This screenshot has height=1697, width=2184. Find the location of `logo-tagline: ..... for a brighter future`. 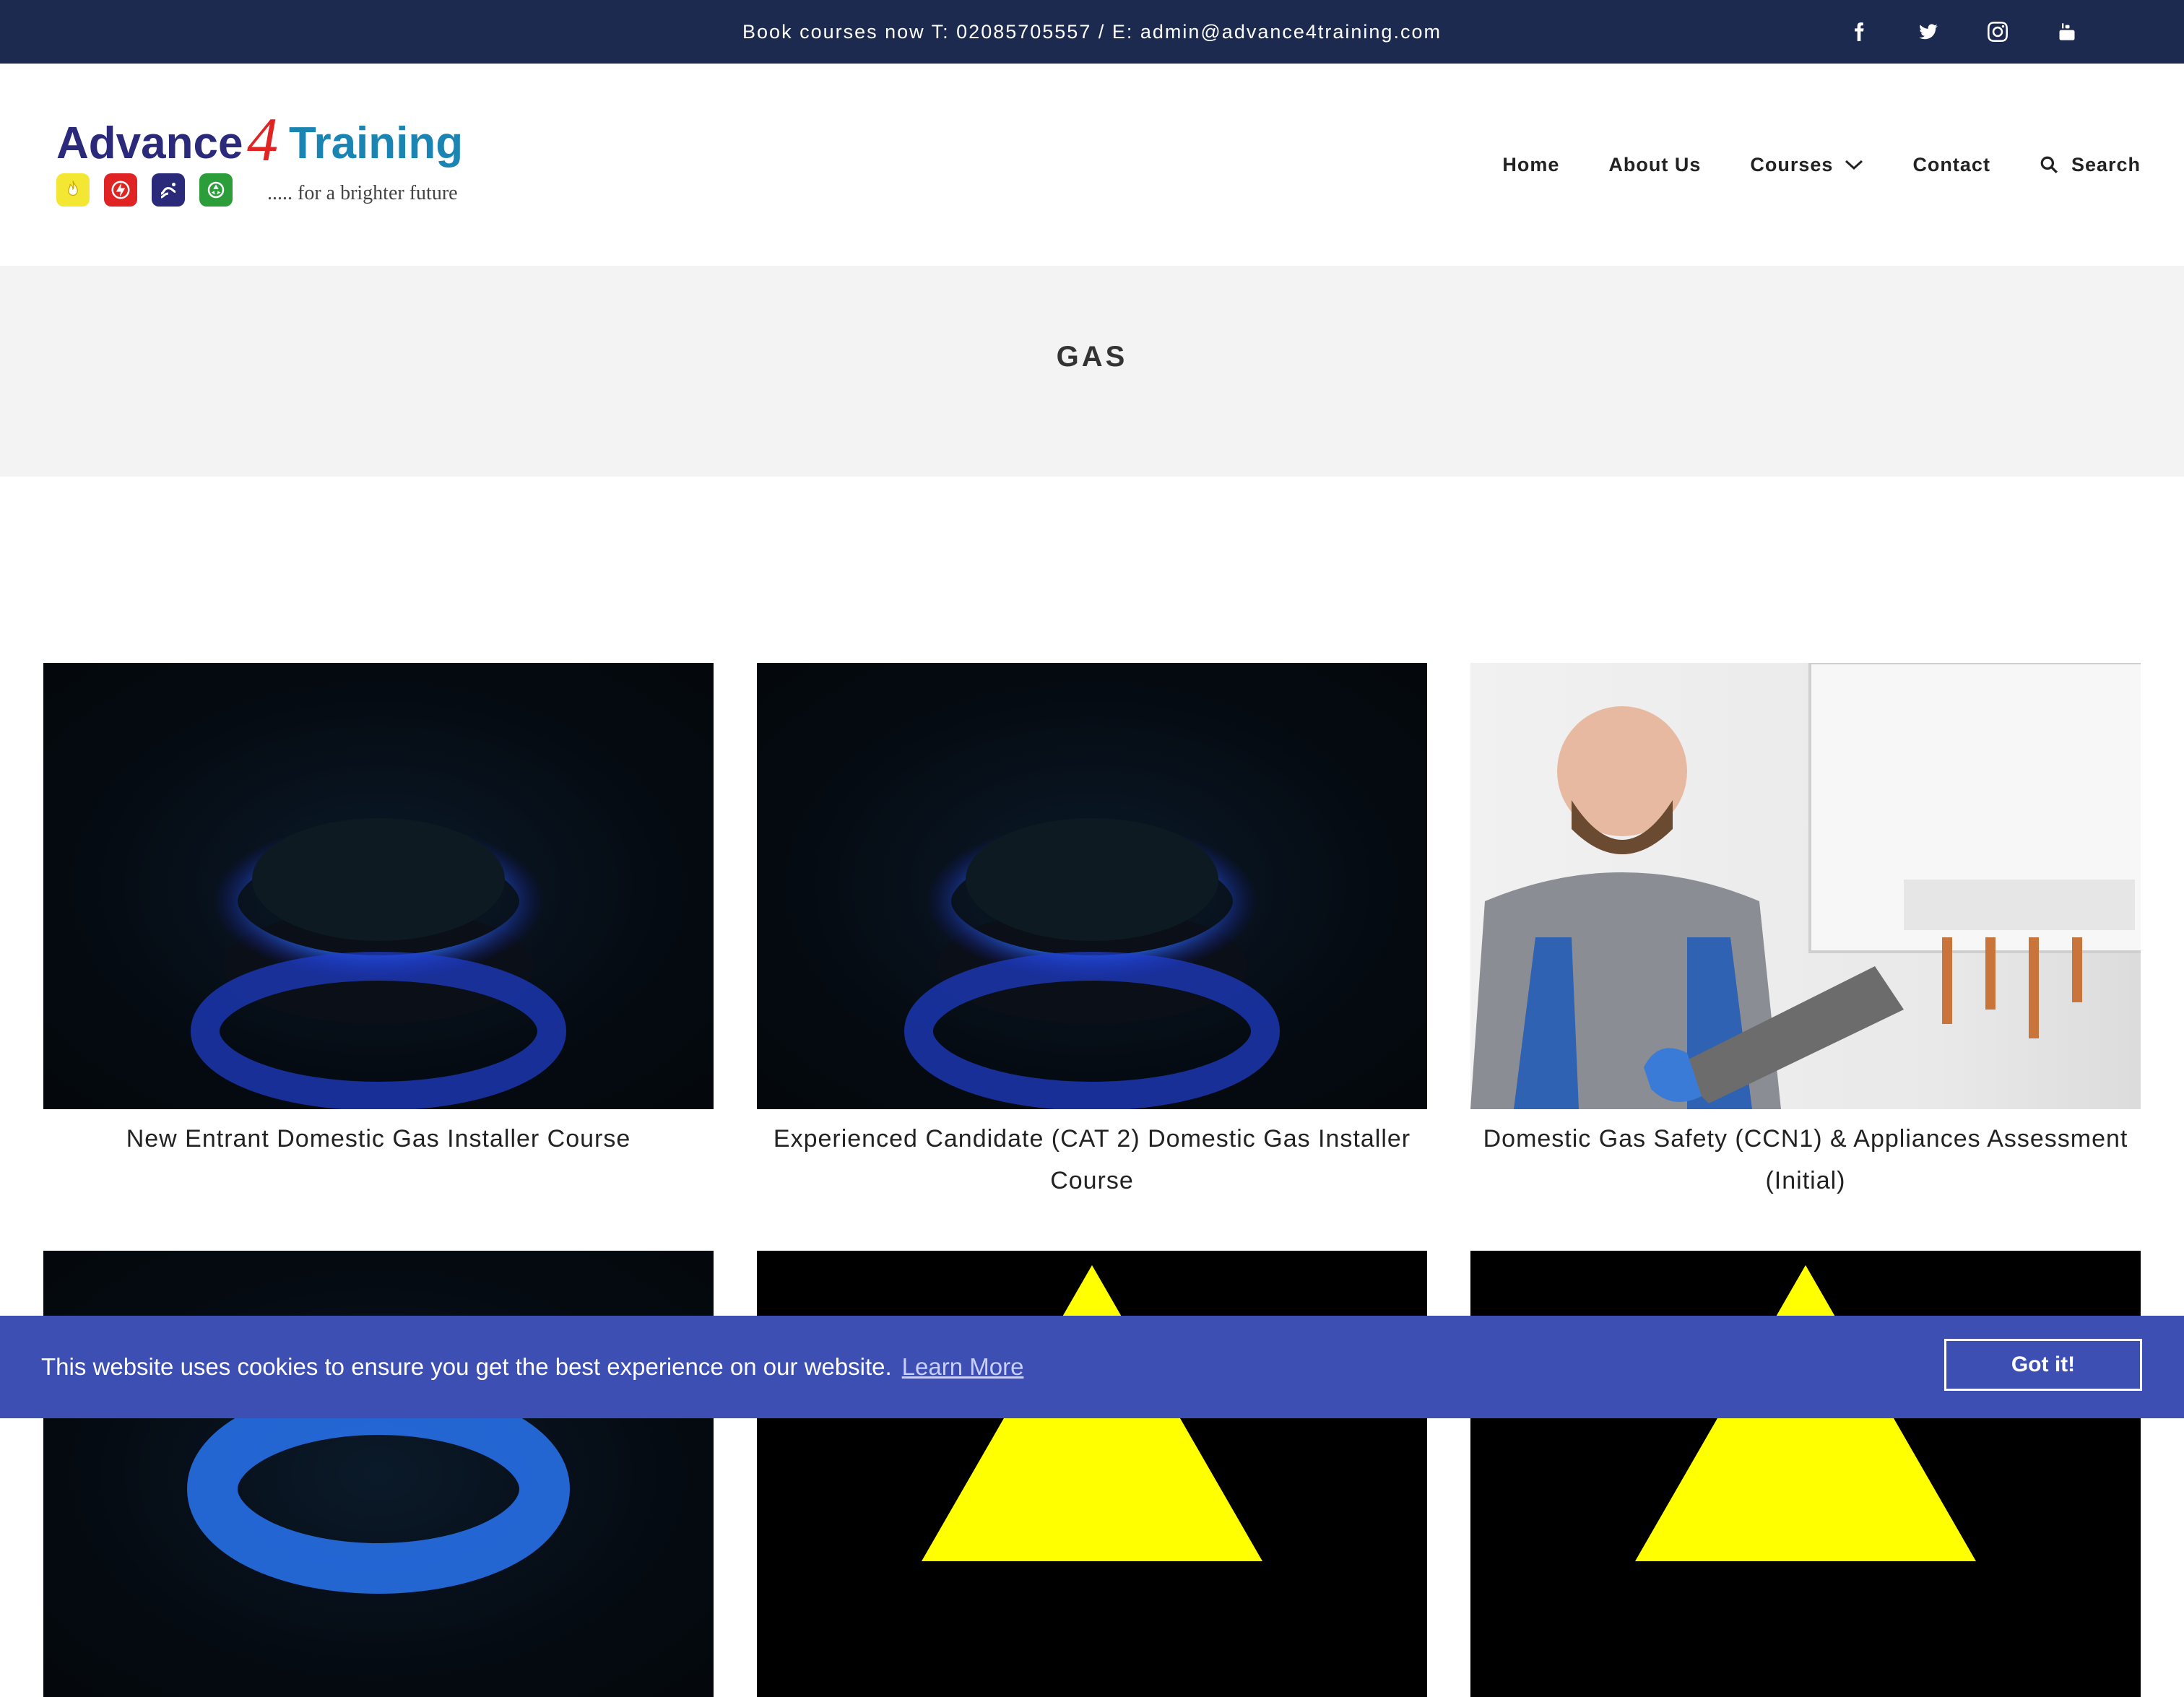

logo-tagline: ..... for a brighter future is located at coordinates (362, 193).